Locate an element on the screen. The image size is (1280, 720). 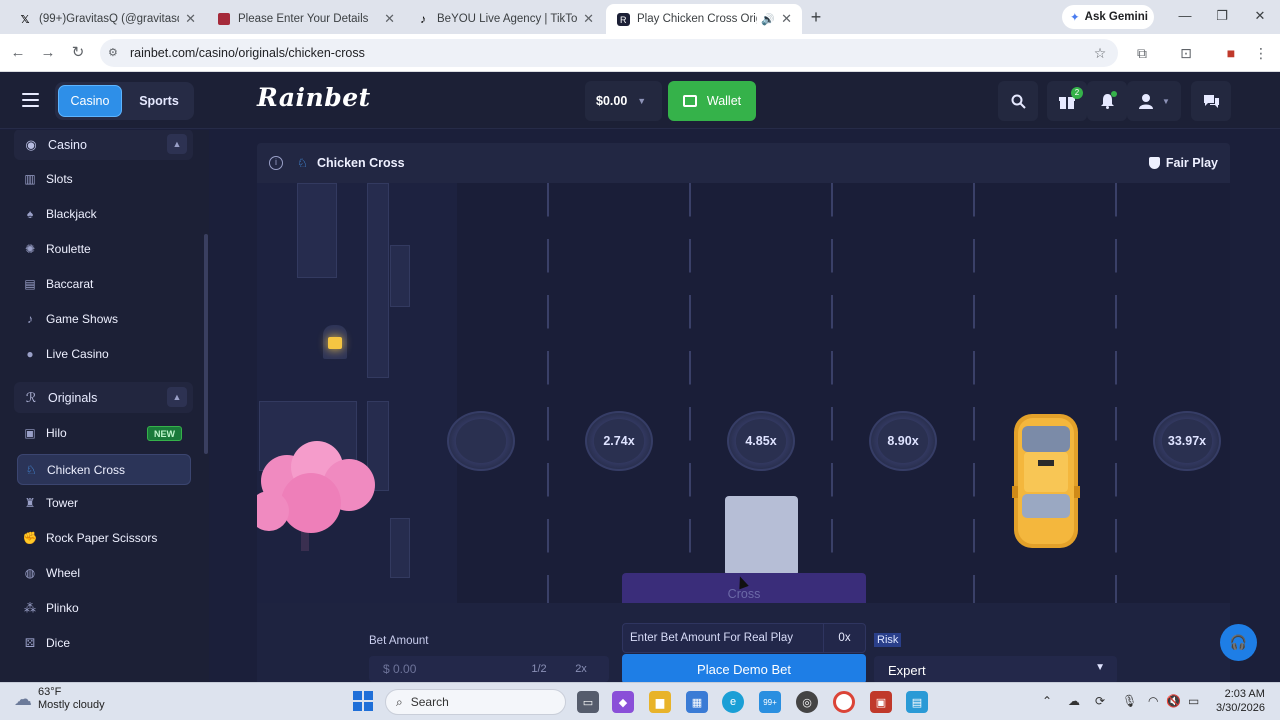
bell-icon is located at coordinates (1107, 101).